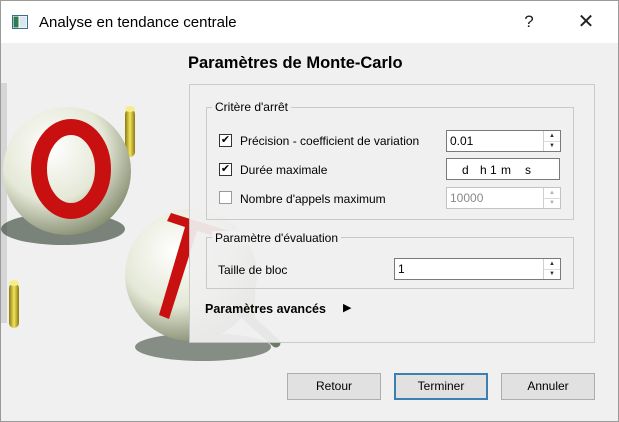 The height and width of the screenshot is (422, 619). Describe the element at coordinates (506, 170) in the screenshot. I see `duration-minutes-unit: m` at that location.